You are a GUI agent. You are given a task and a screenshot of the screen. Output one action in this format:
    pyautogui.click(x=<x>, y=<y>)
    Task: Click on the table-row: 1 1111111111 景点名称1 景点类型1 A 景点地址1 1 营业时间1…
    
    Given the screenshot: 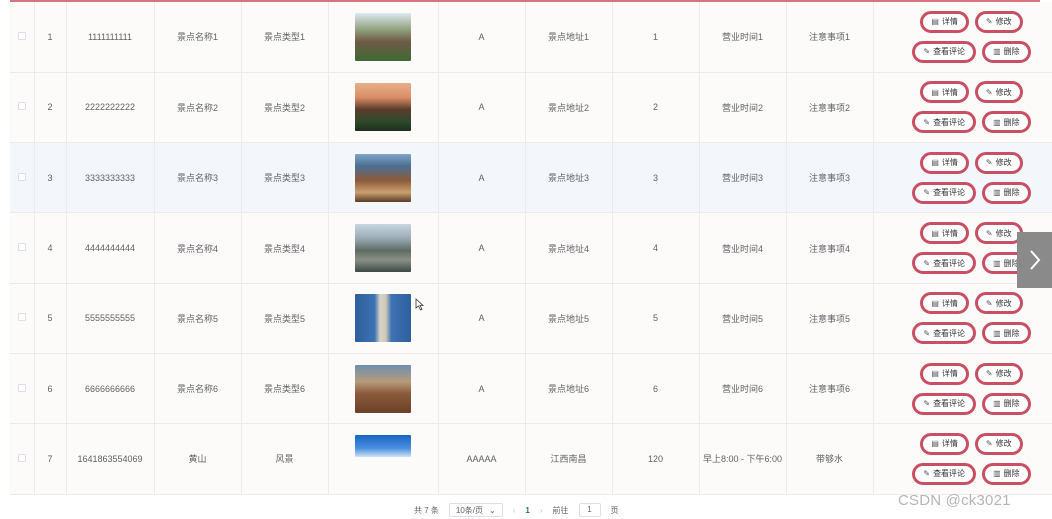 What is the action you would take?
    pyautogui.click(x=531, y=37)
    